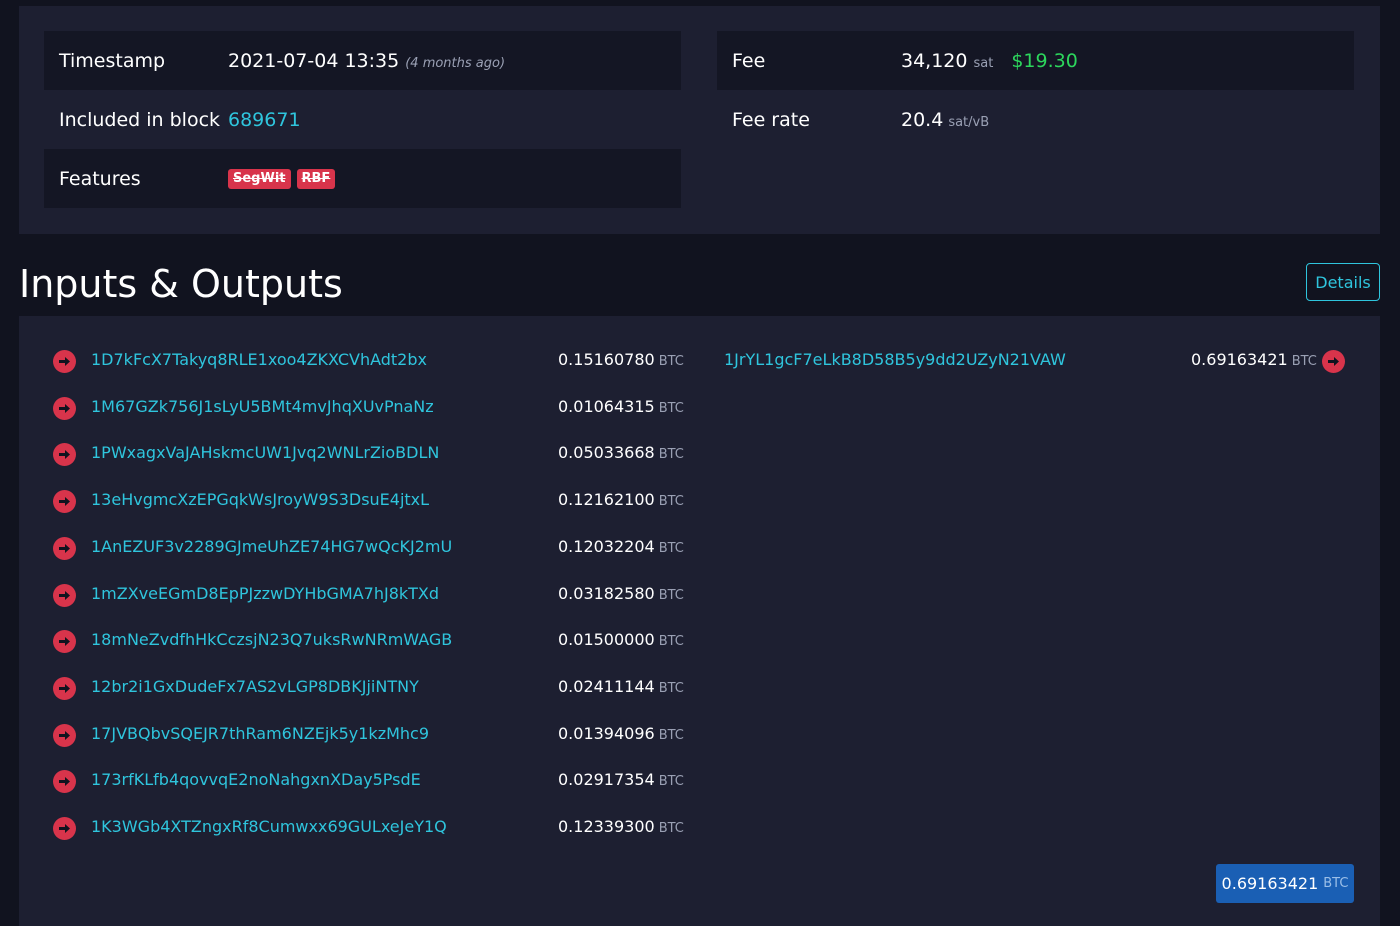  I want to click on input-amount: 0.01500000 BTC, so click(621, 639).